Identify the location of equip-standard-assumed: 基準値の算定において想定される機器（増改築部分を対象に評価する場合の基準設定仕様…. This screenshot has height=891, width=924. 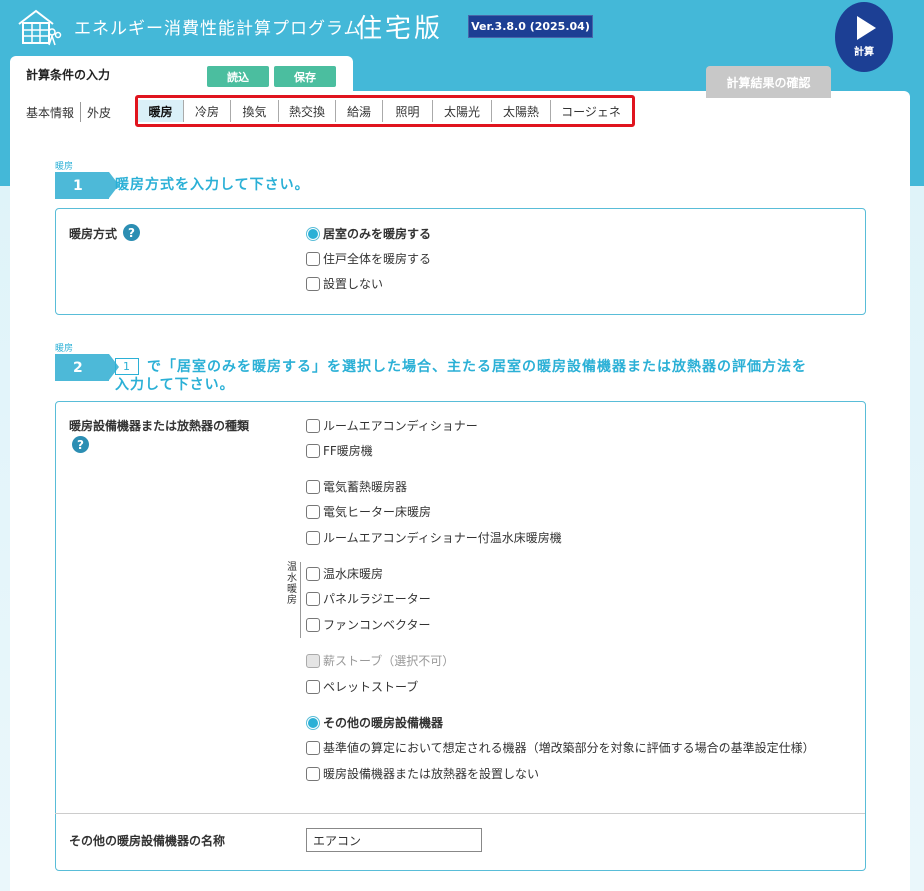
(560, 747).